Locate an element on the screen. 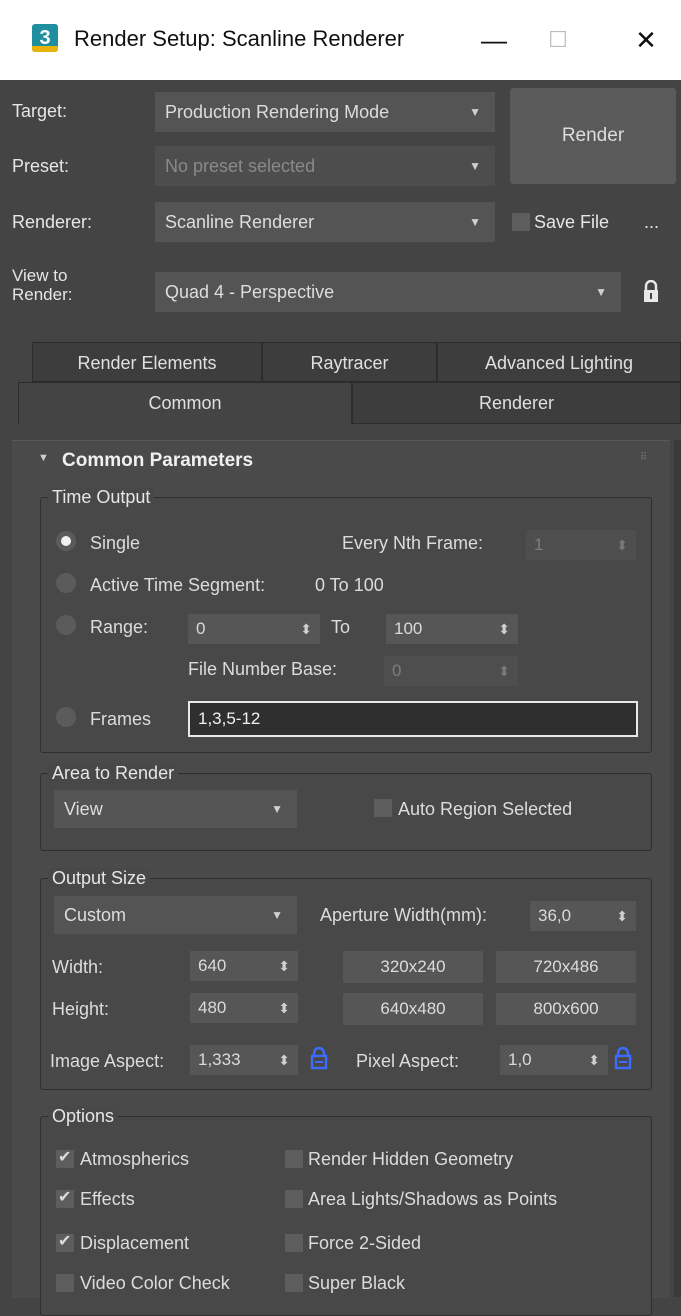 The image size is (681, 1316). target-label: Target: is located at coordinates (40, 111).